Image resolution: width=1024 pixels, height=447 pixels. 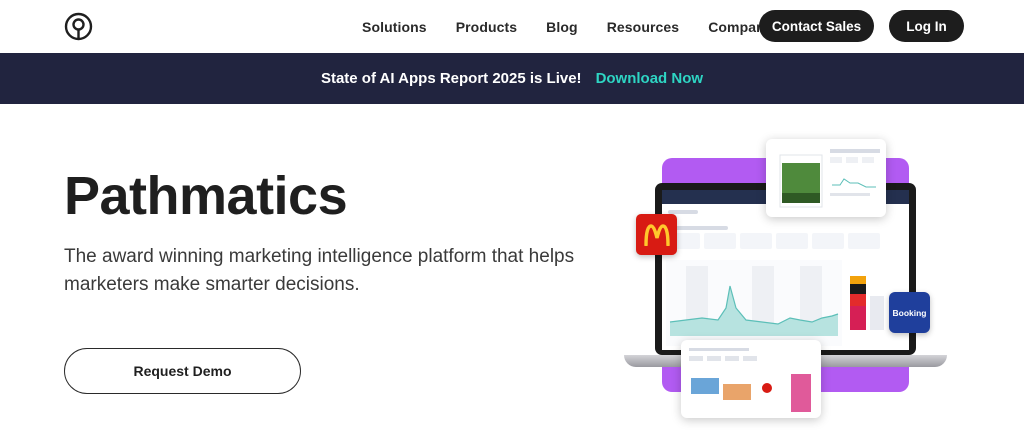 What do you see at coordinates (182, 371) in the screenshot?
I see `request-demo-button: Request Demo` at bounding box center [182, 371].